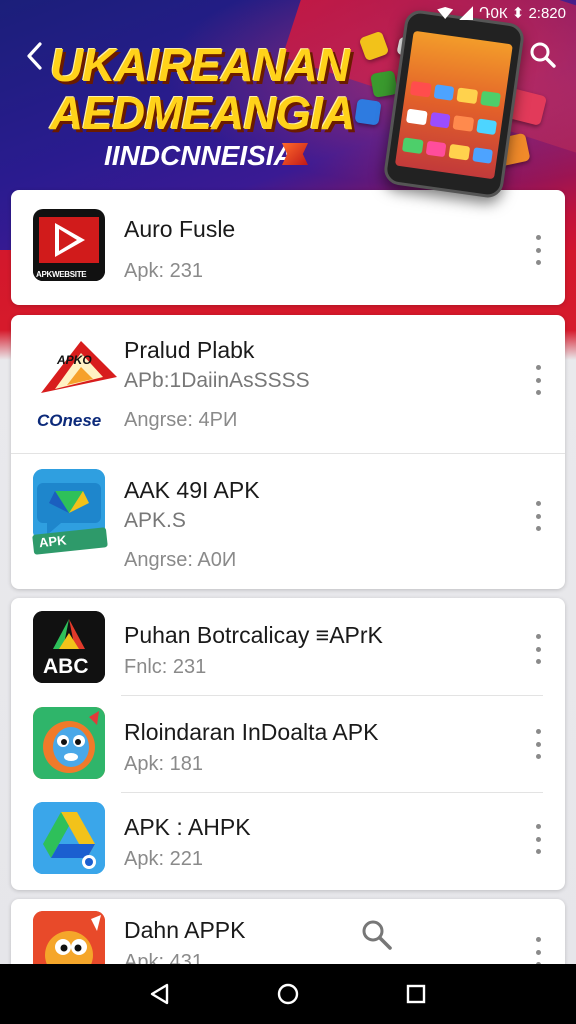 This screenshot has height=1024, width=576. I want to click on app-name: Pralud Plabk, so click(189, 350).